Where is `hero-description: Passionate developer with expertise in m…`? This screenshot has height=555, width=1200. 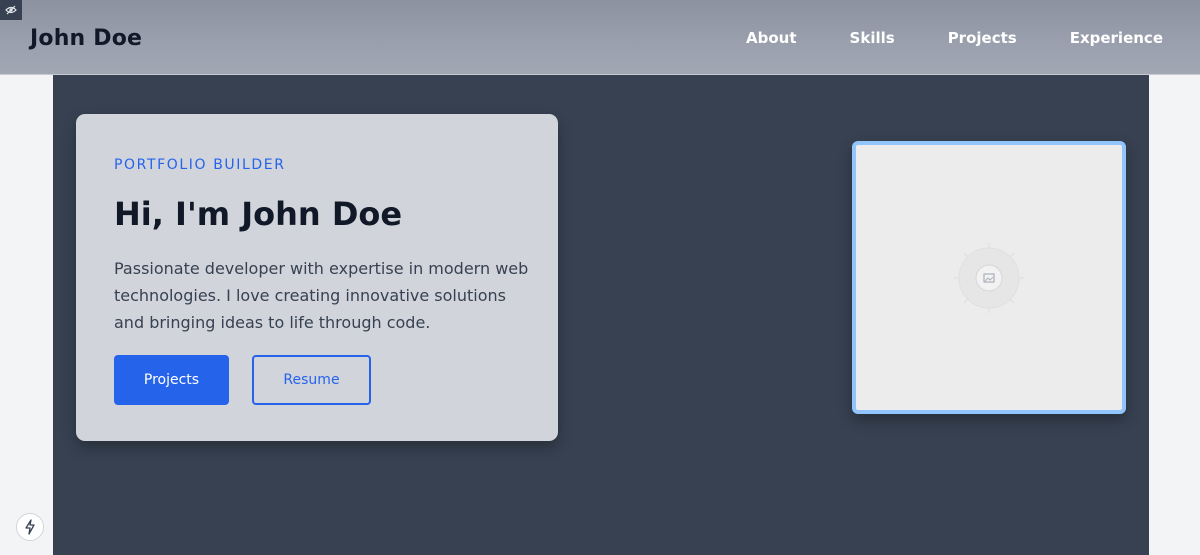 hero-description: Passionate developer with expertise in m… is located at coordinates (321, 295).